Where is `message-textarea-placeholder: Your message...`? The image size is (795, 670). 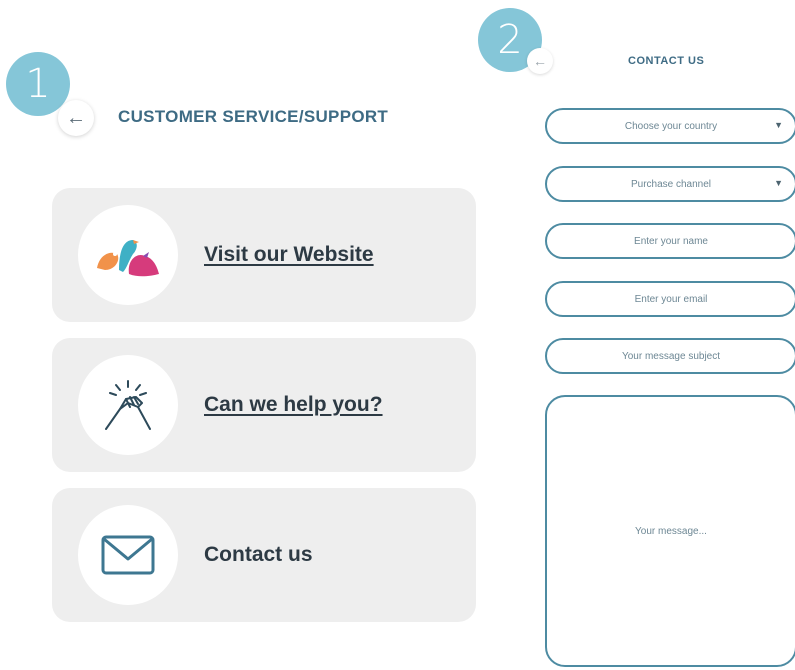 message-textarea-placeholder: Your message... is located at coordinates (671, 531).